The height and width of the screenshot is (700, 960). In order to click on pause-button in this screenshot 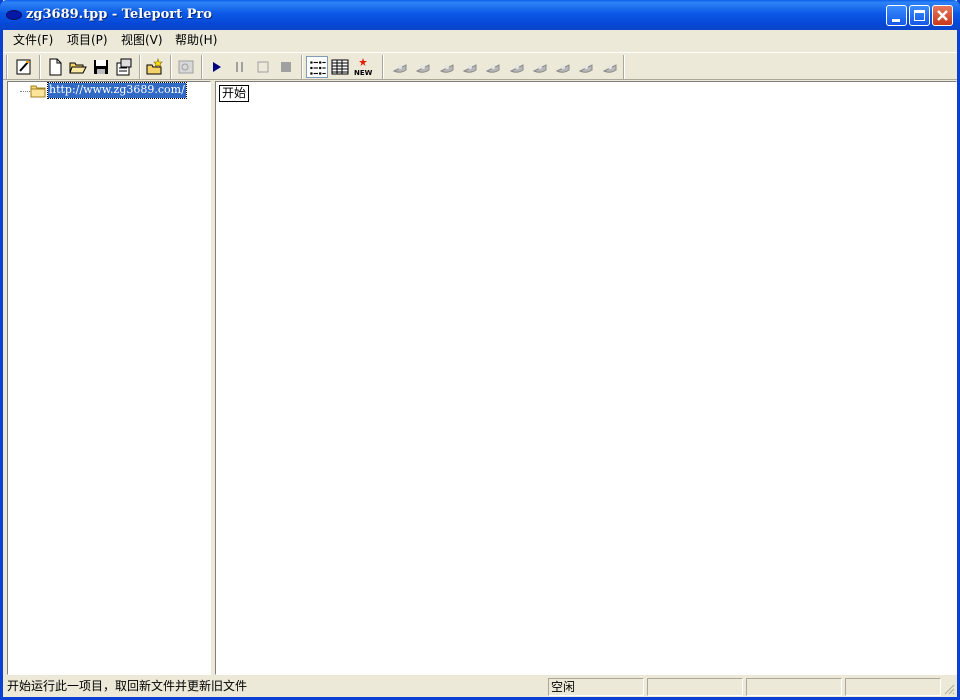, I will do `click(240, 67)`.